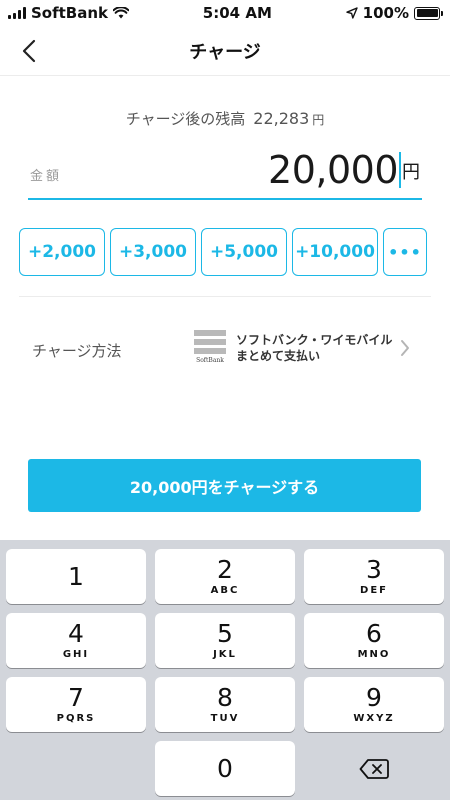 This screenshot has width=450, height=800. What do you see at coordinates (153, 252) in the screenshot?
I see `quick-amount-3000-button: +3,000` at bounding box center [153, 252].